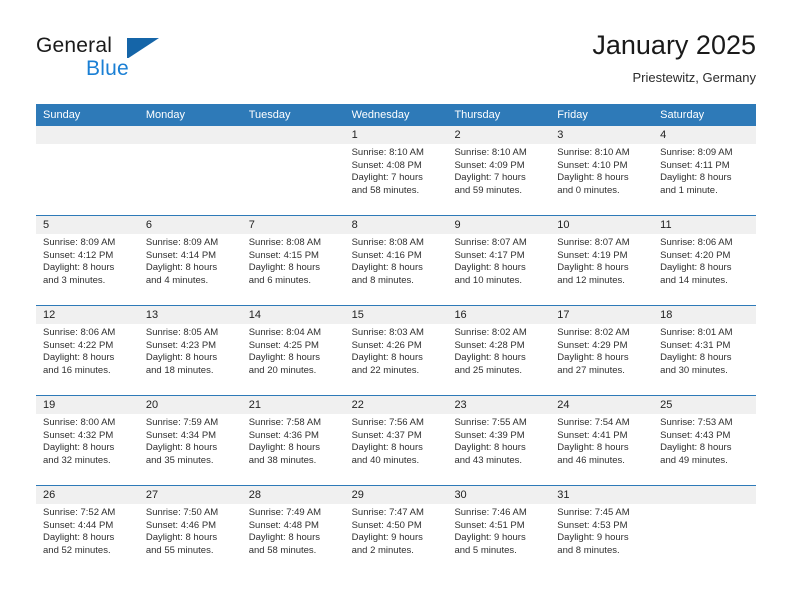 This screenshot has width=792, height=612. I want to click on daylight-text-cont: and 35 minutes., so click(179, 460).